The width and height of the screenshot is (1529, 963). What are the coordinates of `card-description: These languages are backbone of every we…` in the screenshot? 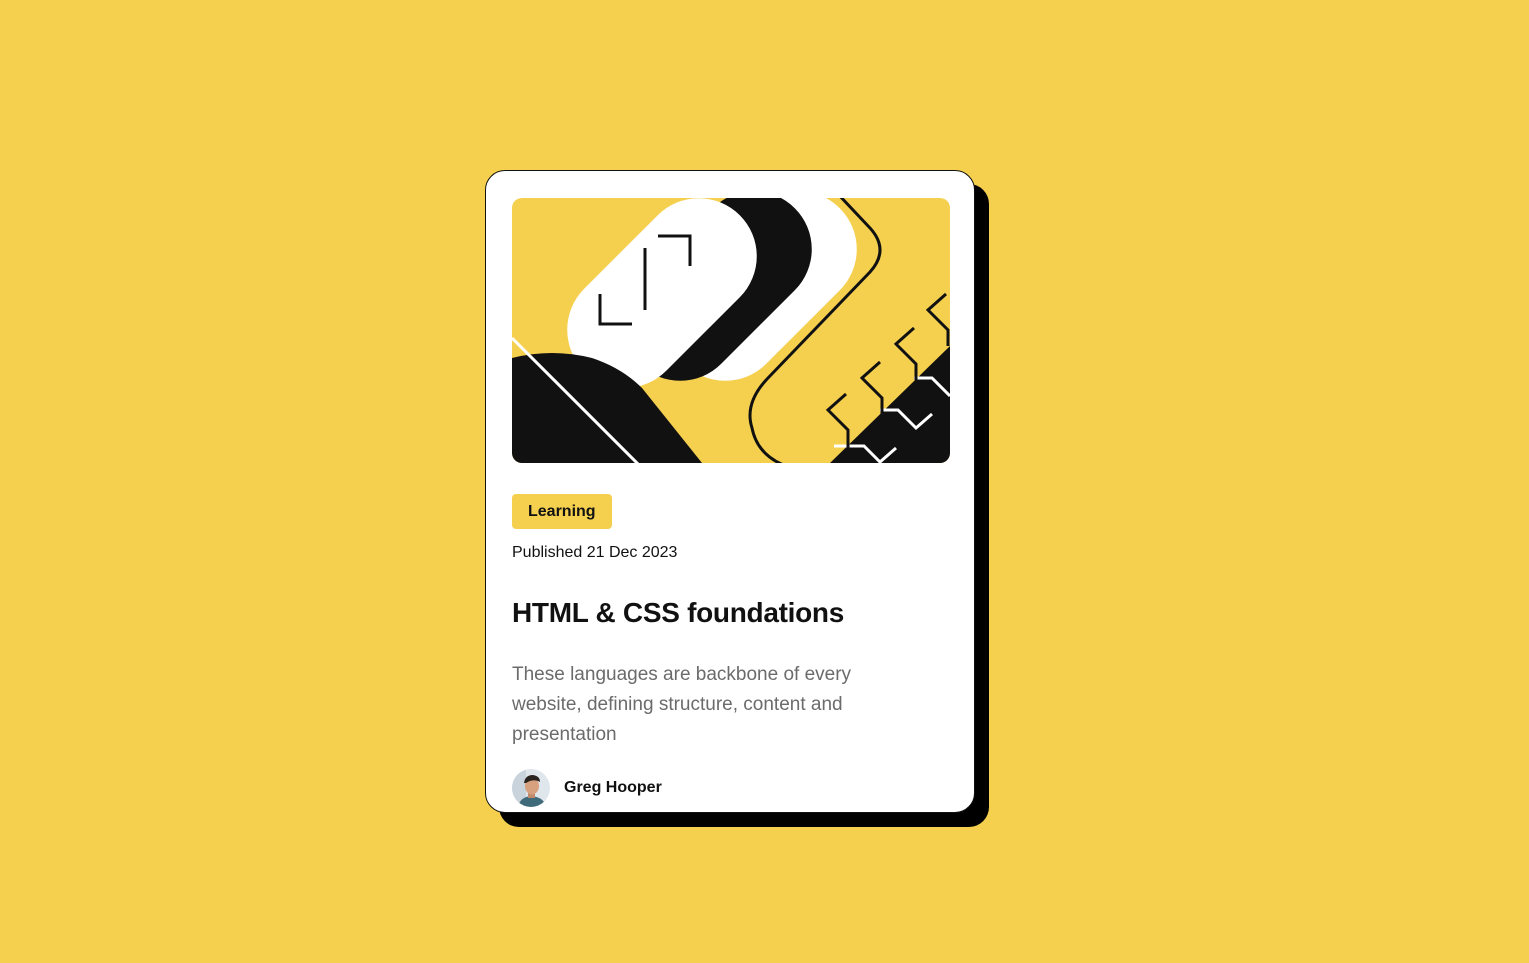 It's located at (682, 704).